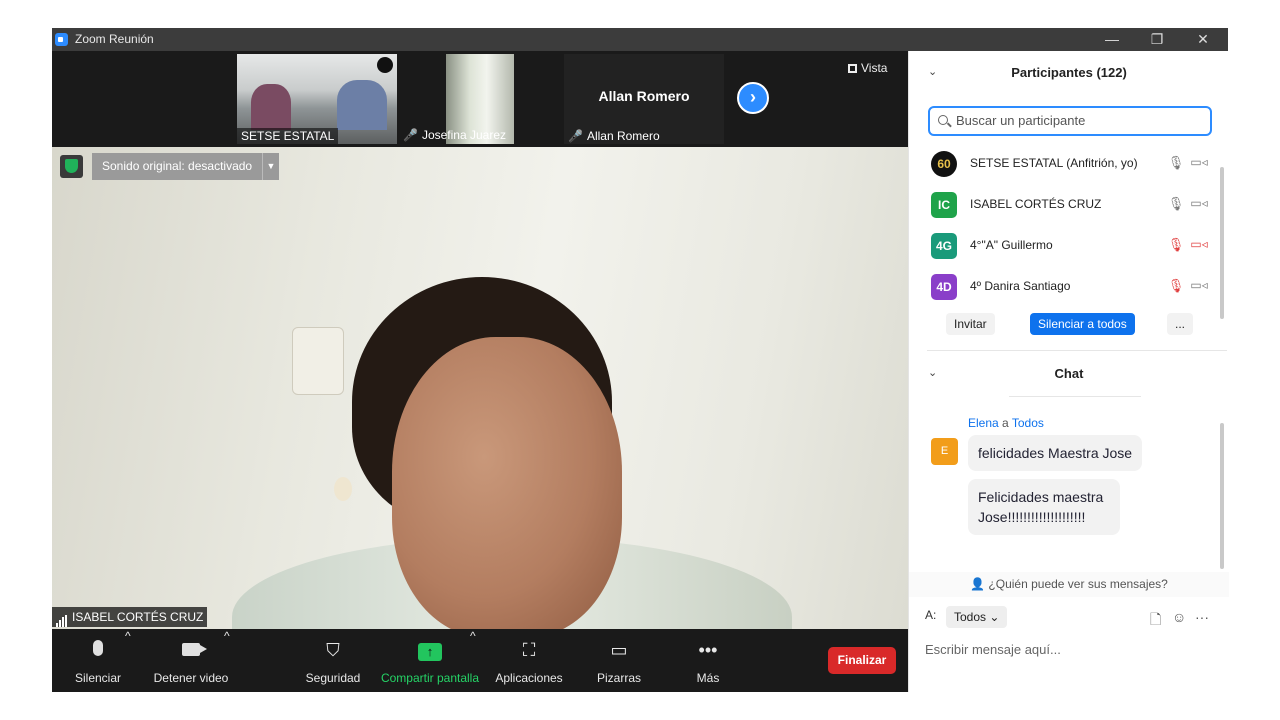  I want to click on participant-row: 4D 4º Danira Santiago 🎙 ▭◃, so click(1064, 286).